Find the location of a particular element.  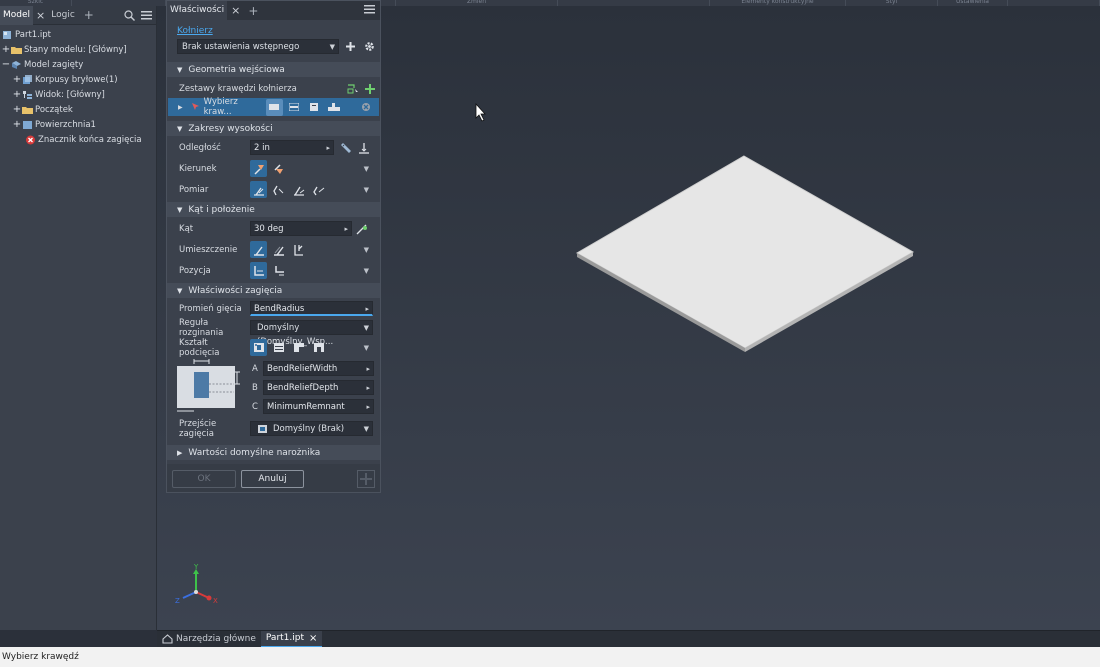

tree-node-origin: + Początek is located at coordinates (78, 109).